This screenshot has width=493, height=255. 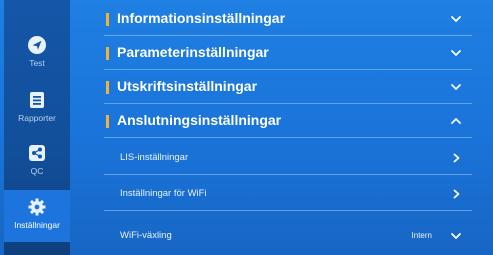 I want to click on section-header-informationsinstallningar: Informationsinställningar, so click(x=288, y=19).